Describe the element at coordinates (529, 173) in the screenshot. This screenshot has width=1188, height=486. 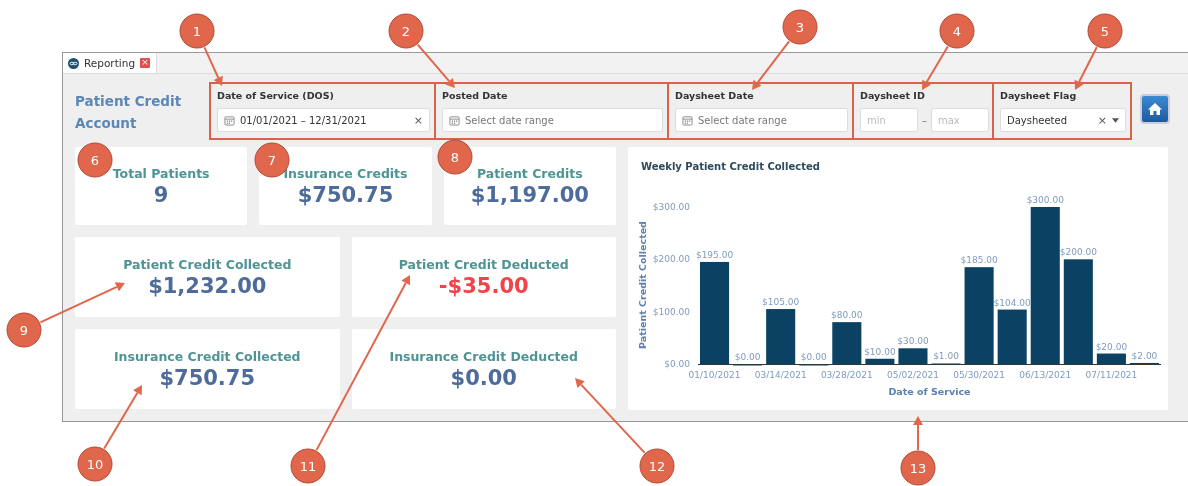
I see `stat-title: Patient Credits` at that location.